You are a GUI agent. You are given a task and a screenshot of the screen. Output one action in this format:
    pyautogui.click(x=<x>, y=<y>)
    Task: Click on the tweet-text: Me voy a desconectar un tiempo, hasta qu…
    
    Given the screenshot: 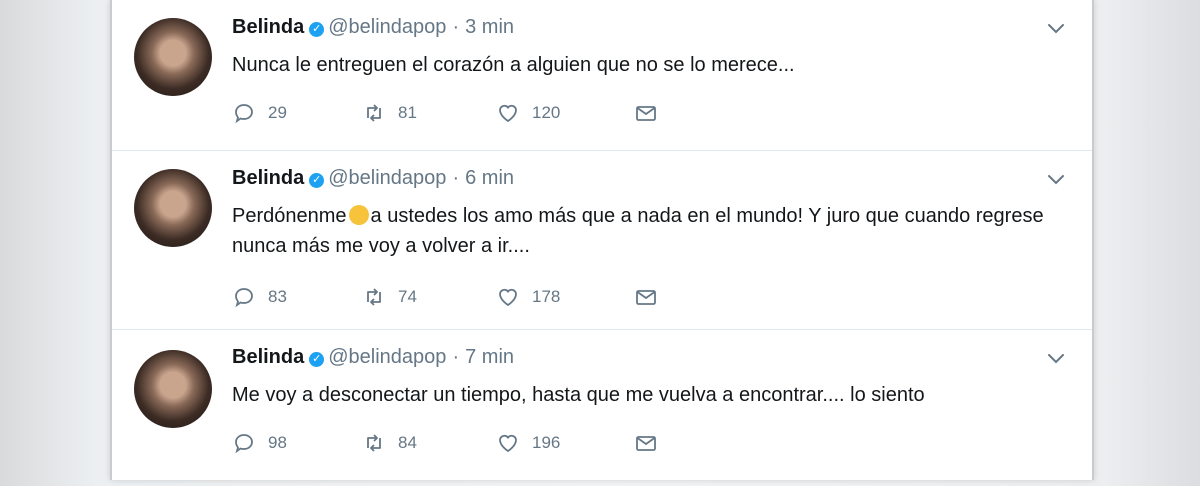 What is the action you would take?
    pyautogui.click(x=578, y=395)
    